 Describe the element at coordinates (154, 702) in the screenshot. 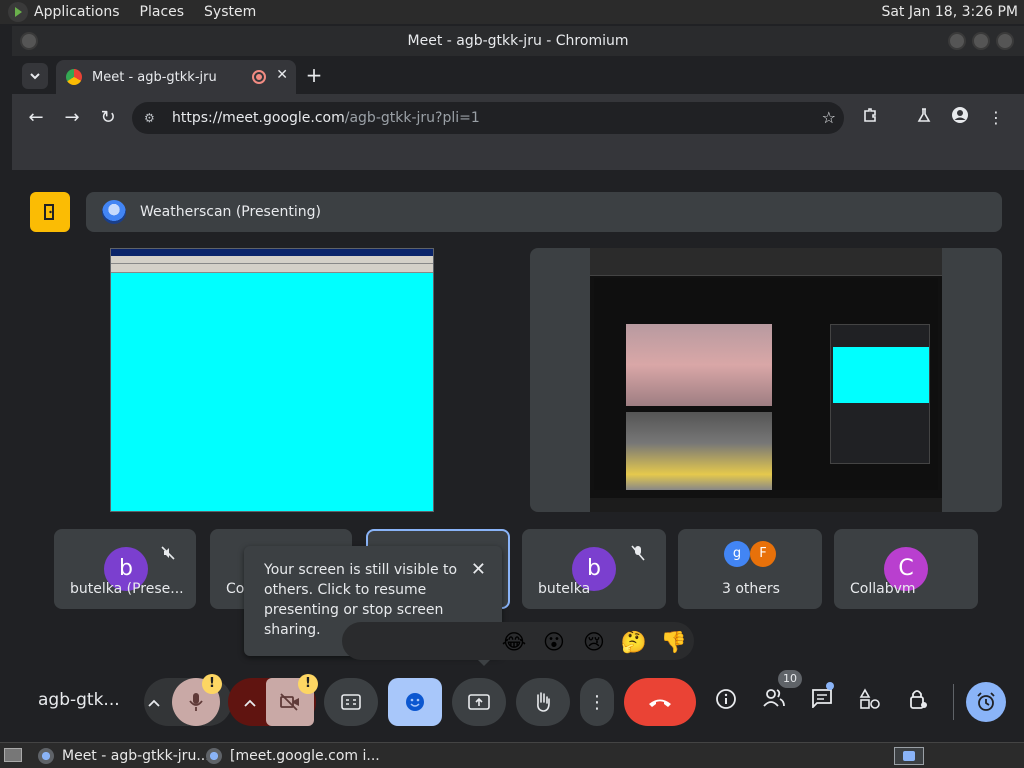

I see `audio-options-chevron-icon` at that location.